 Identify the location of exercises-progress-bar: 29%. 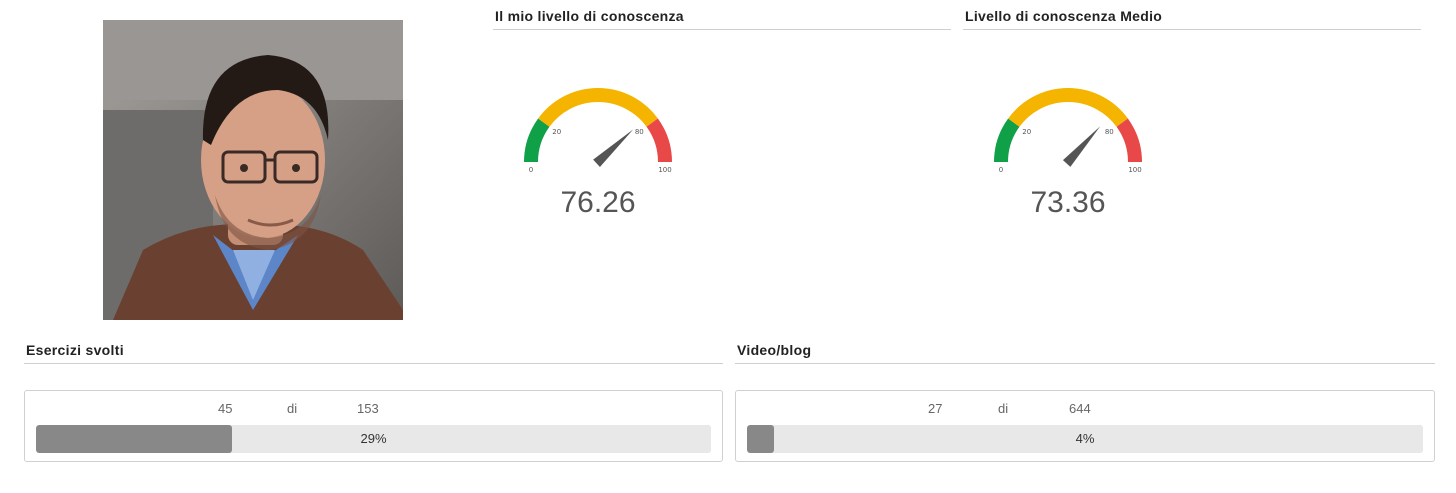
(373, 439).